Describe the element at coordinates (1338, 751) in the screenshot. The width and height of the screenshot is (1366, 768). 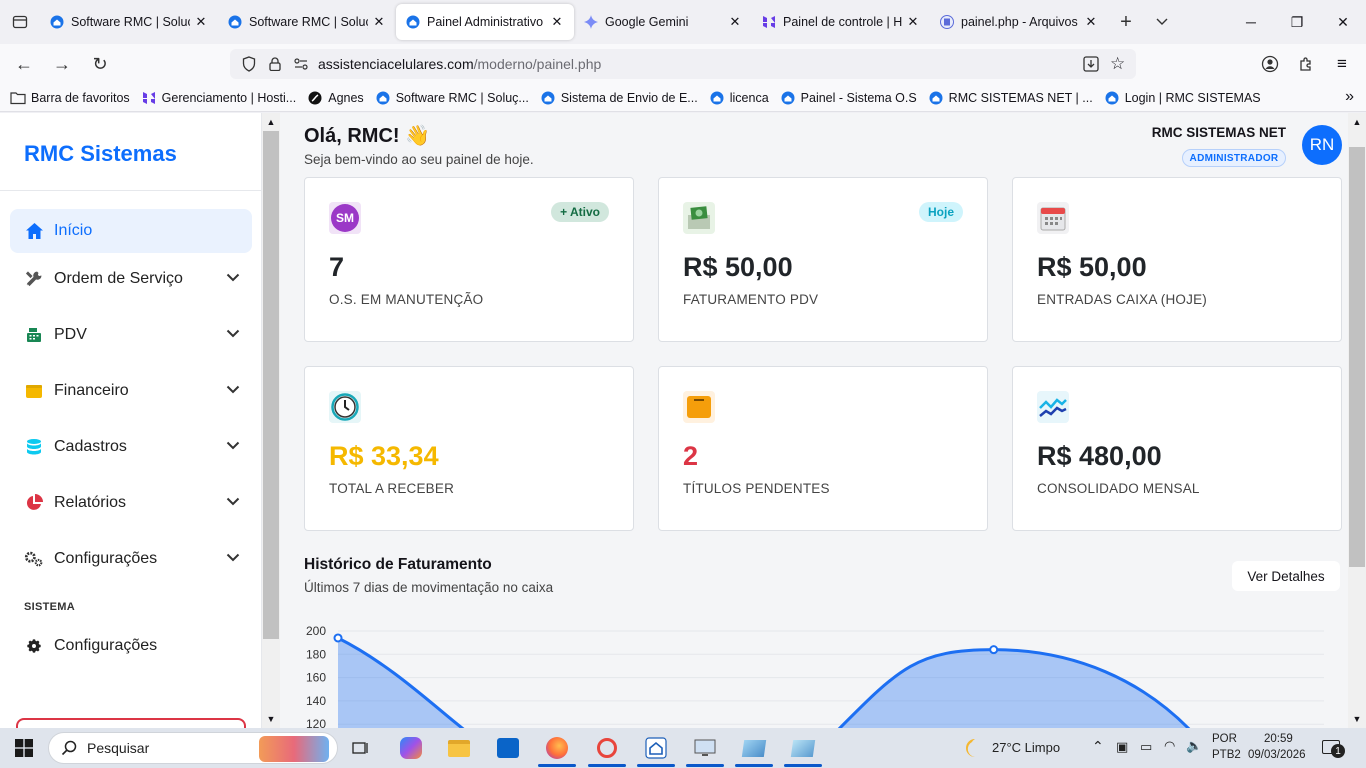
I see `notification-count: 1` at that location.